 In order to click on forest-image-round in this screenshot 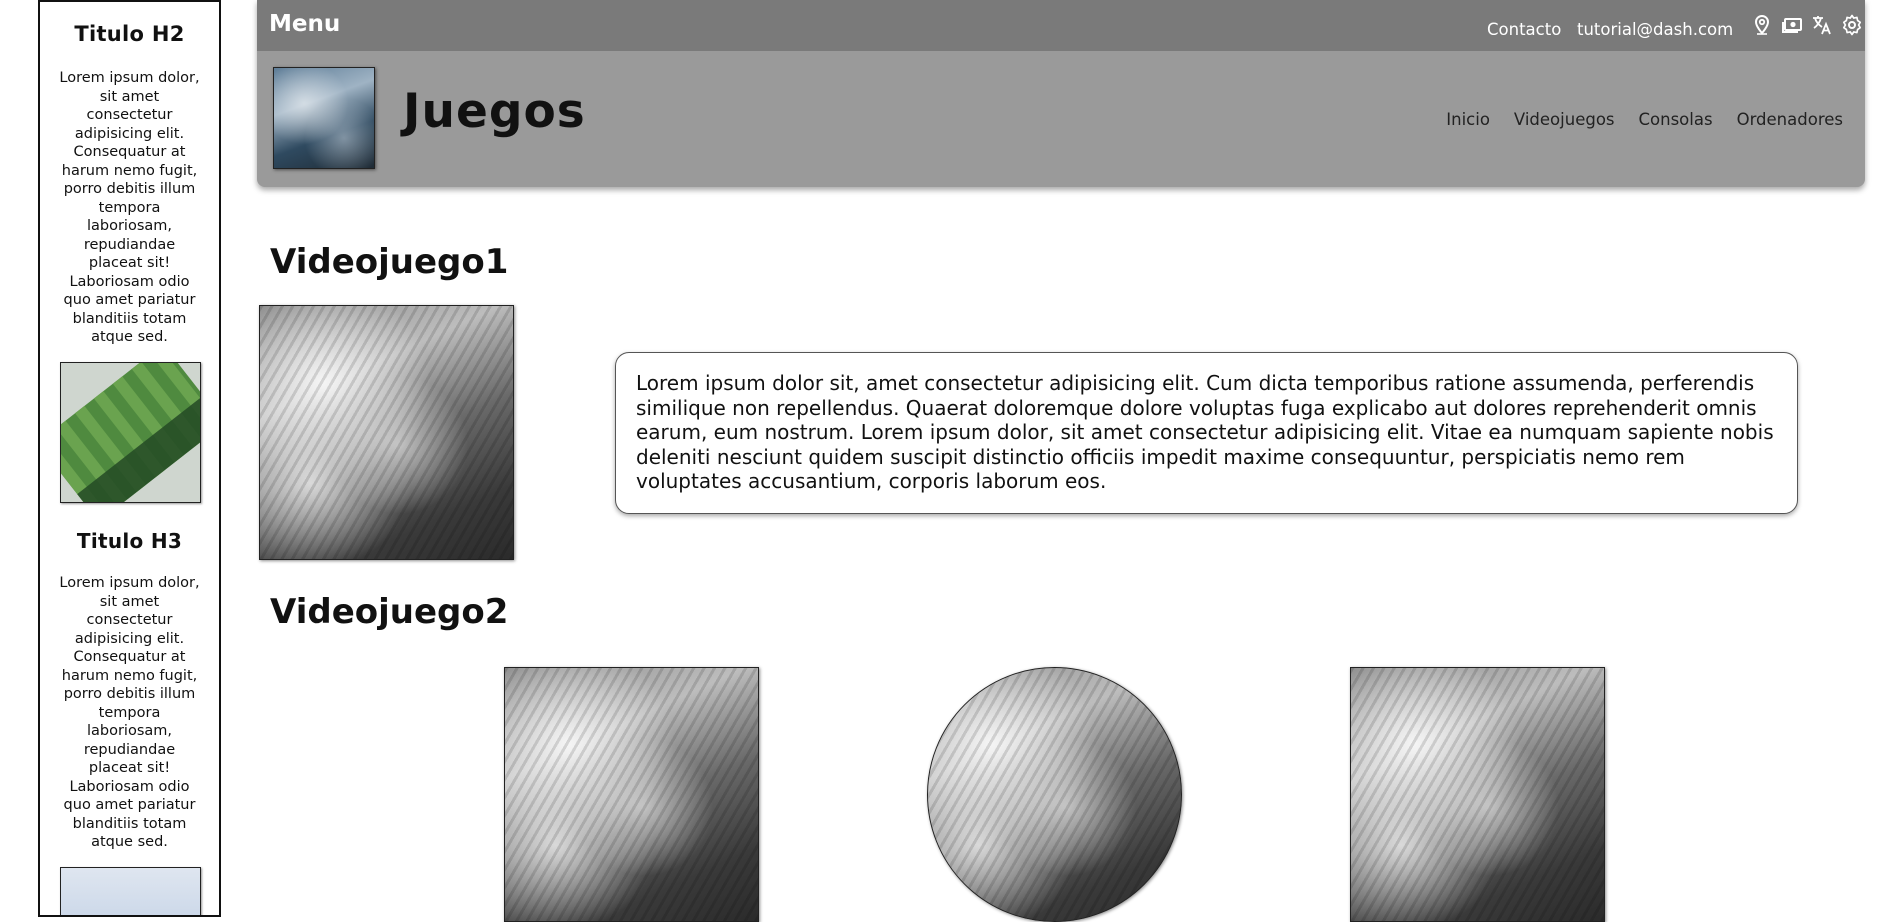, I will do `click(1054, 794)`.